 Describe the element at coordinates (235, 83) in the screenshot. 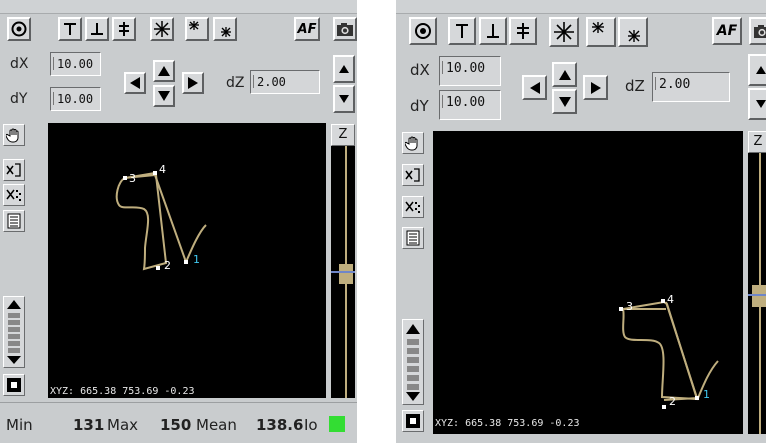

I see `dz-label: dZ` at that location.